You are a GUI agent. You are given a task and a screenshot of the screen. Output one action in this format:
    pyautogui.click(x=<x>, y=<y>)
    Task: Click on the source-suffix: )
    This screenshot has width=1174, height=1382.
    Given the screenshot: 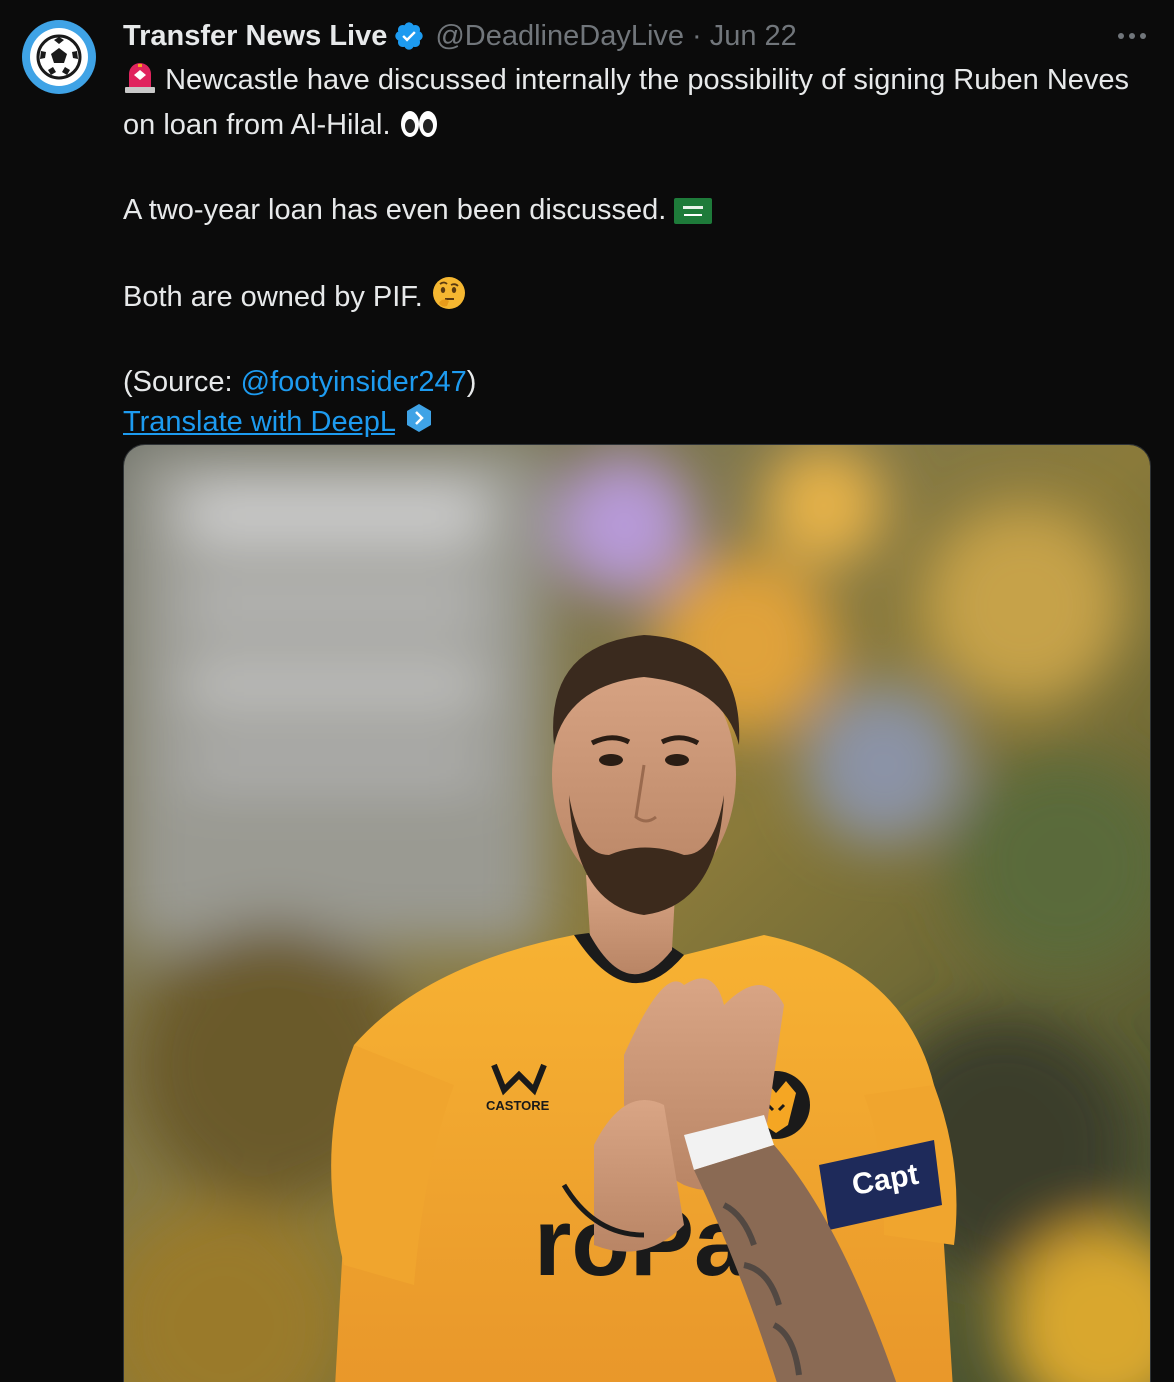 What is the action you would take?
    pyautogui.click(x=471, y=382)
    